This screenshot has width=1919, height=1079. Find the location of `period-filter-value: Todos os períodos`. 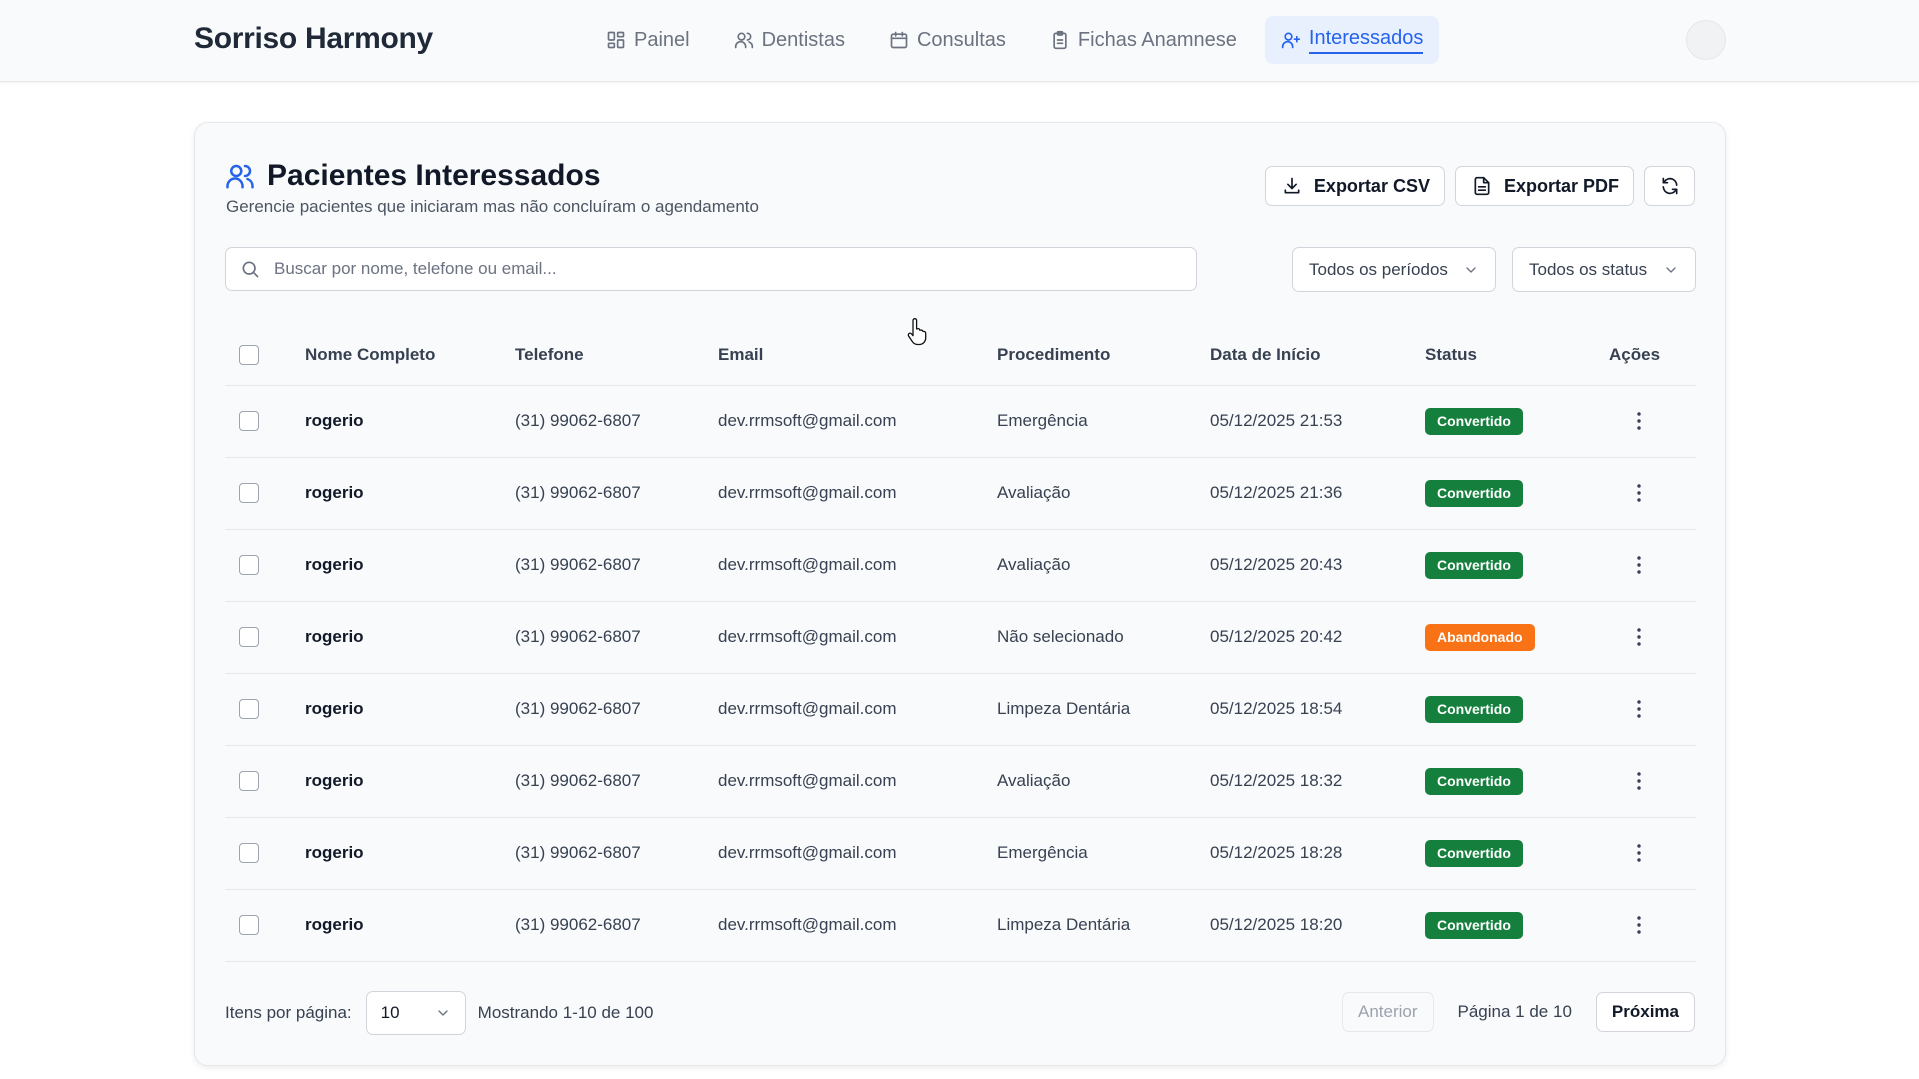

period-filter-value: Todos os períodos is located at coordinates (1378, 269).